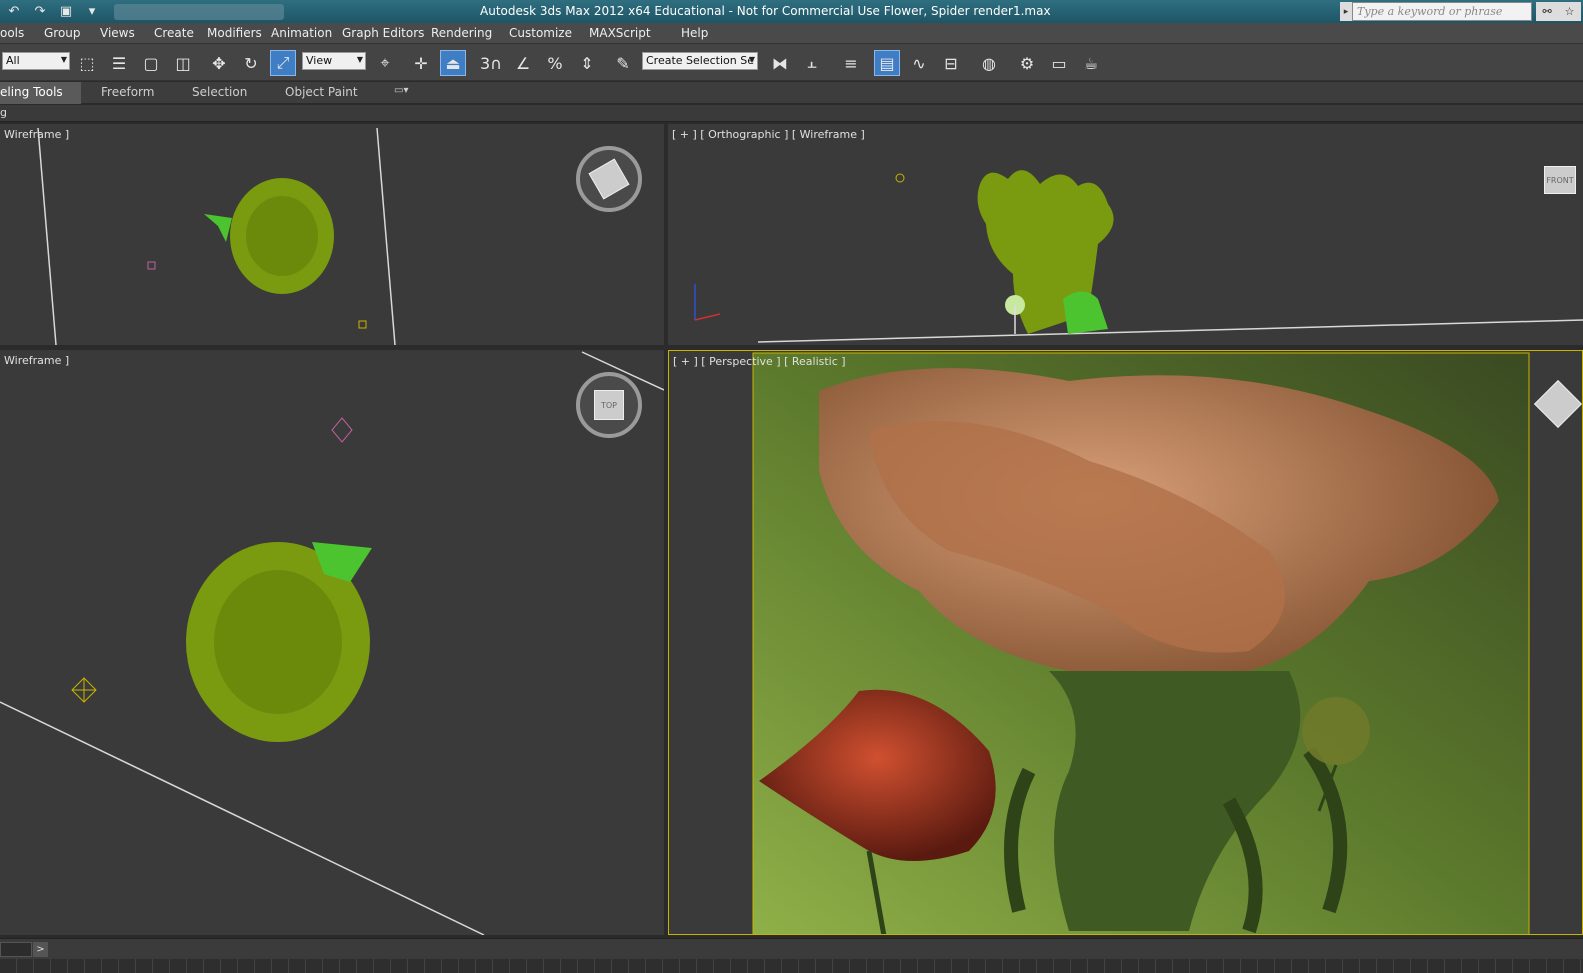  I want to click on timeline-track, so click(791, 966).